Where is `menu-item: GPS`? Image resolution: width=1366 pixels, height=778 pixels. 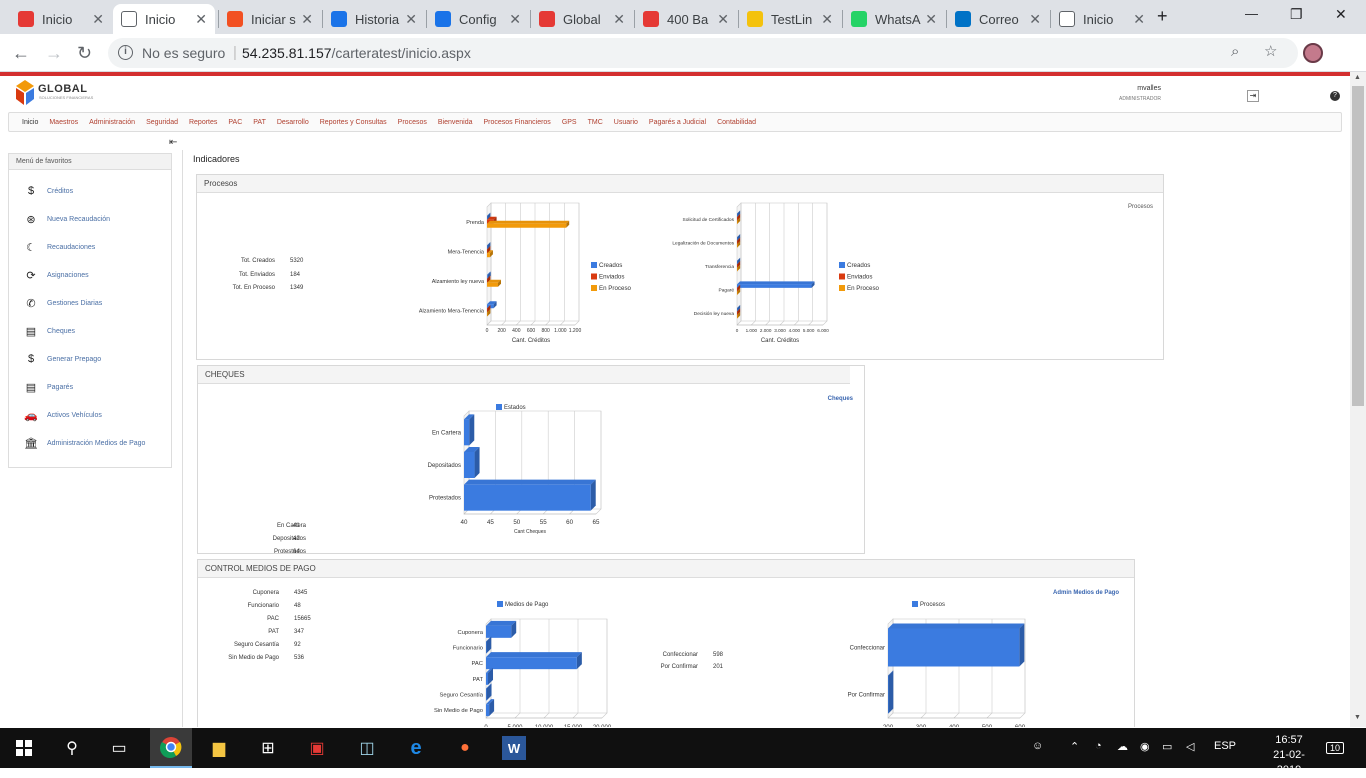
menu-item: GPS is located at coordinates (569, 122).